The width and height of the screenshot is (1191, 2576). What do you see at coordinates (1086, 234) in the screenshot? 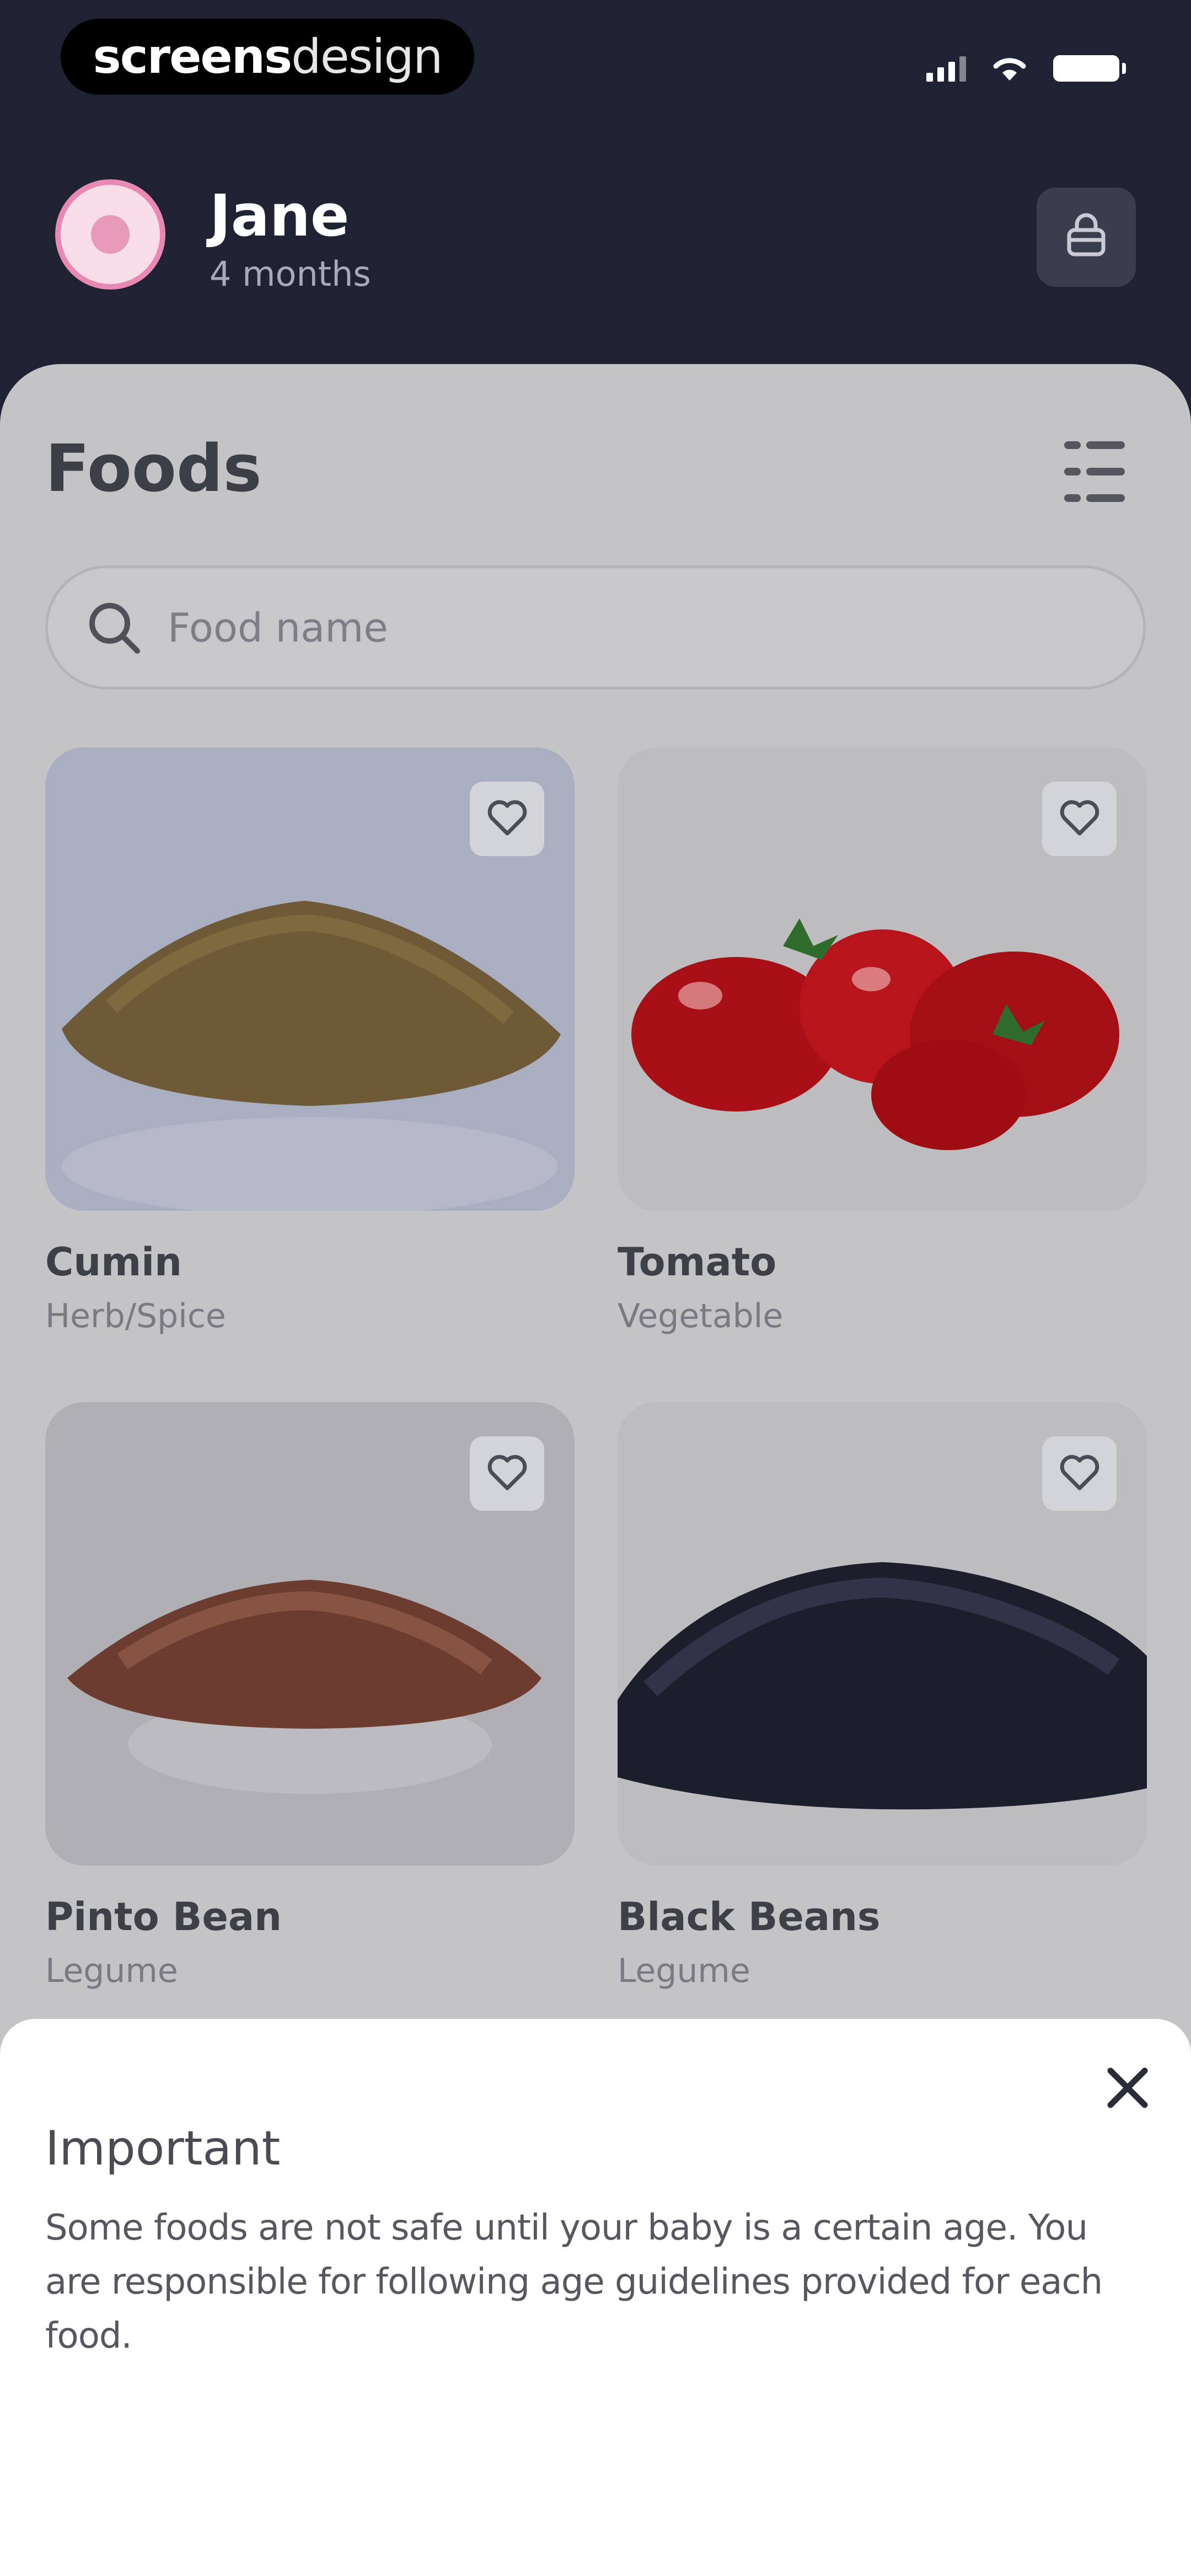
I see `basket-icon` at bounding box center [1086, 234].